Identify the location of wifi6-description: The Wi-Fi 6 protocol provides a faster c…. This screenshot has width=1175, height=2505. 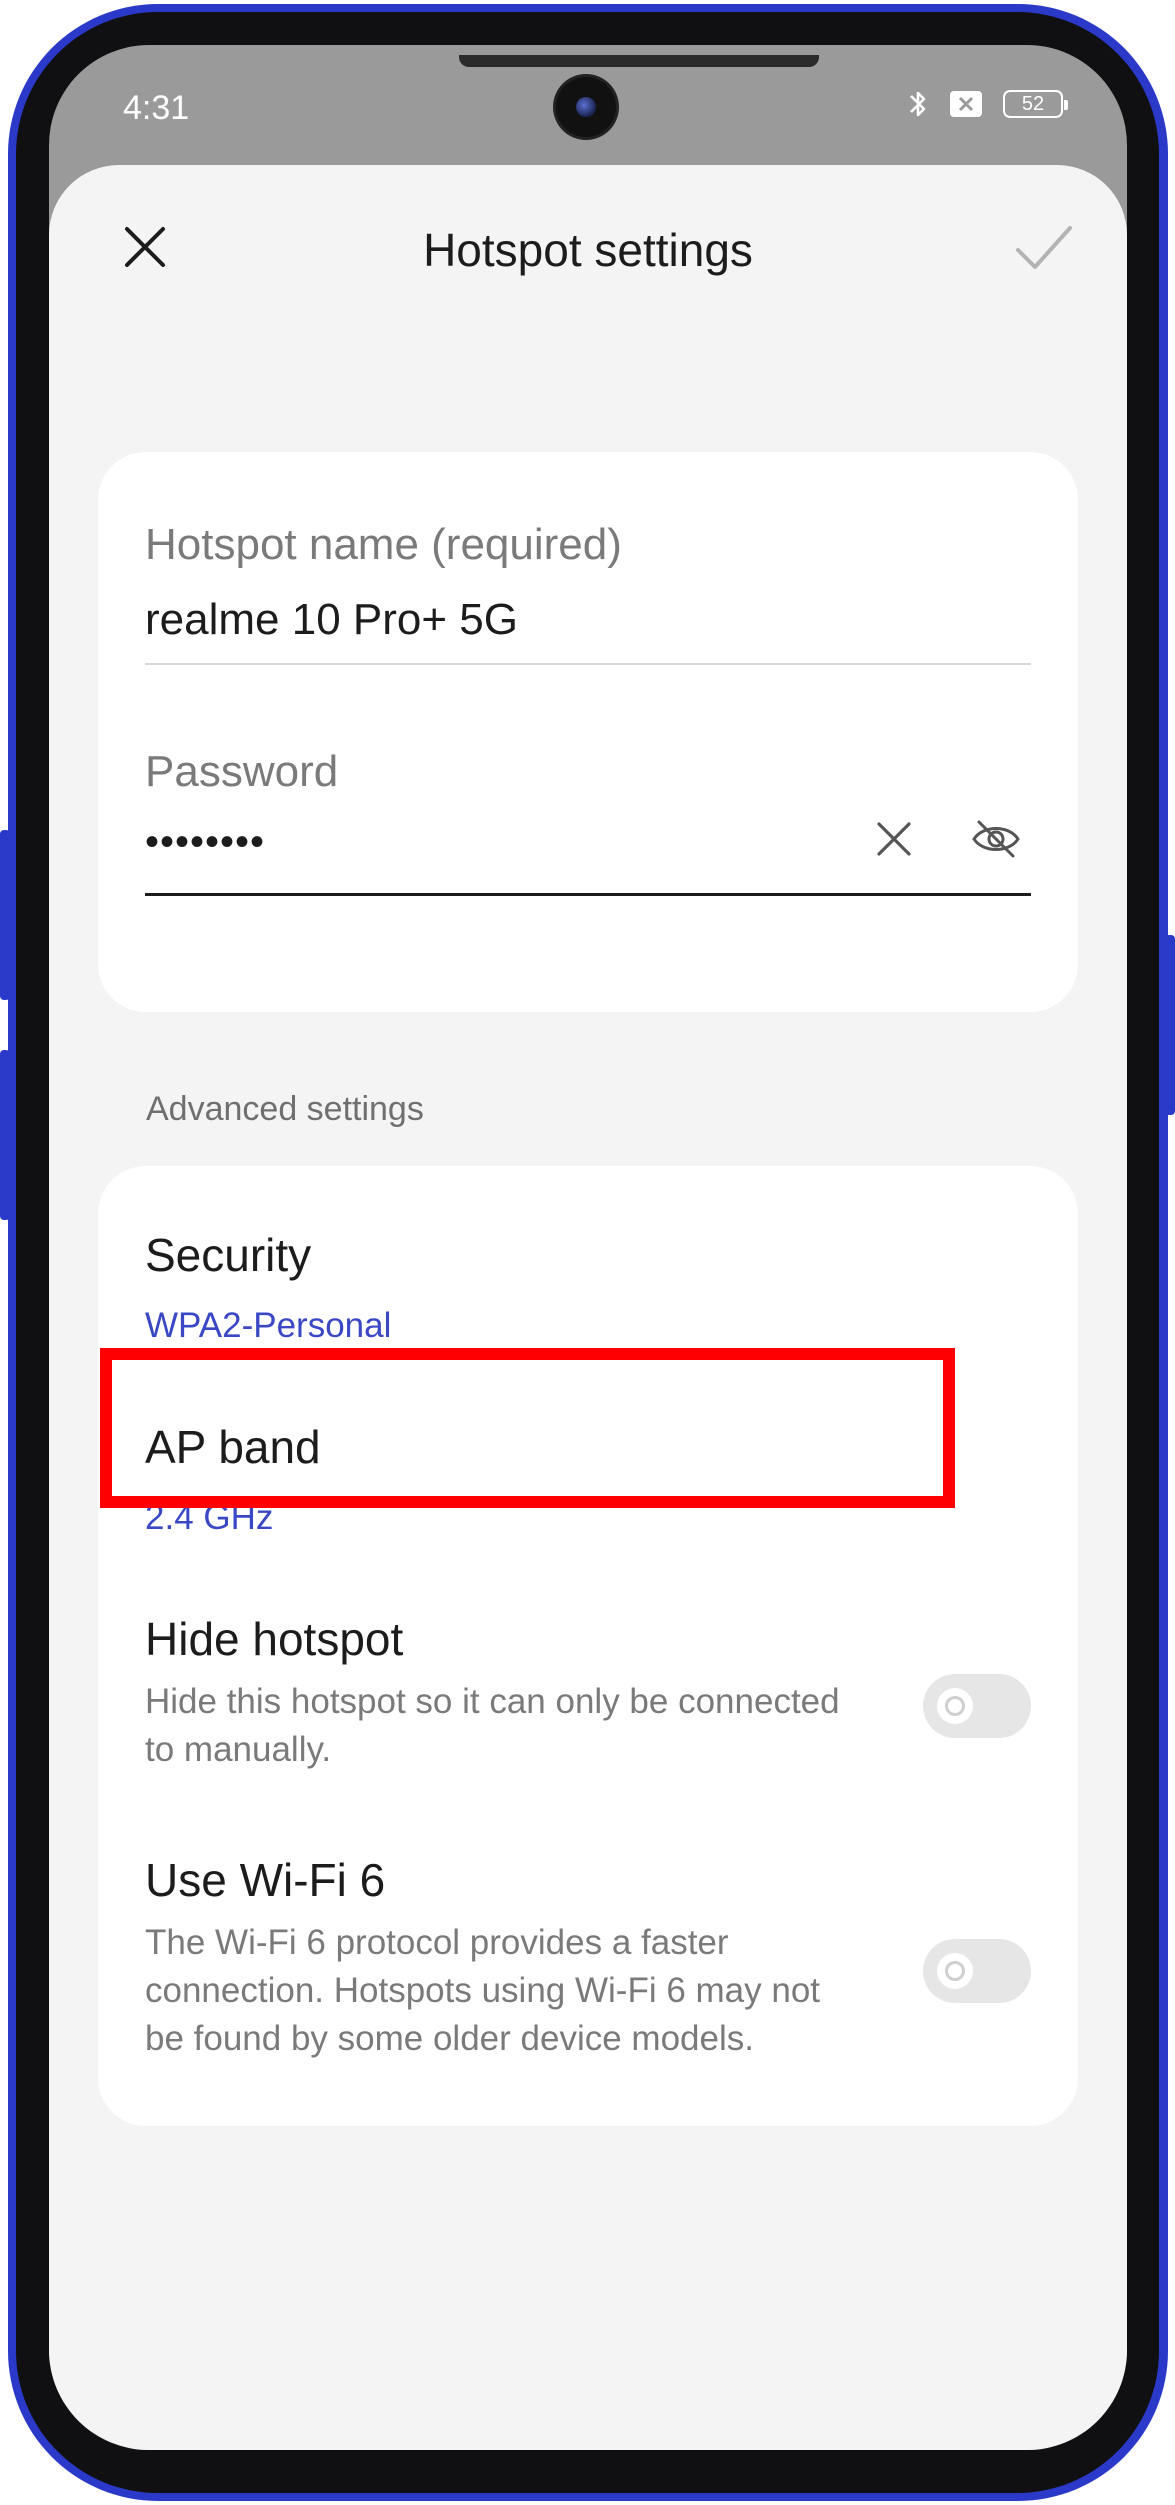
(483, 1990).